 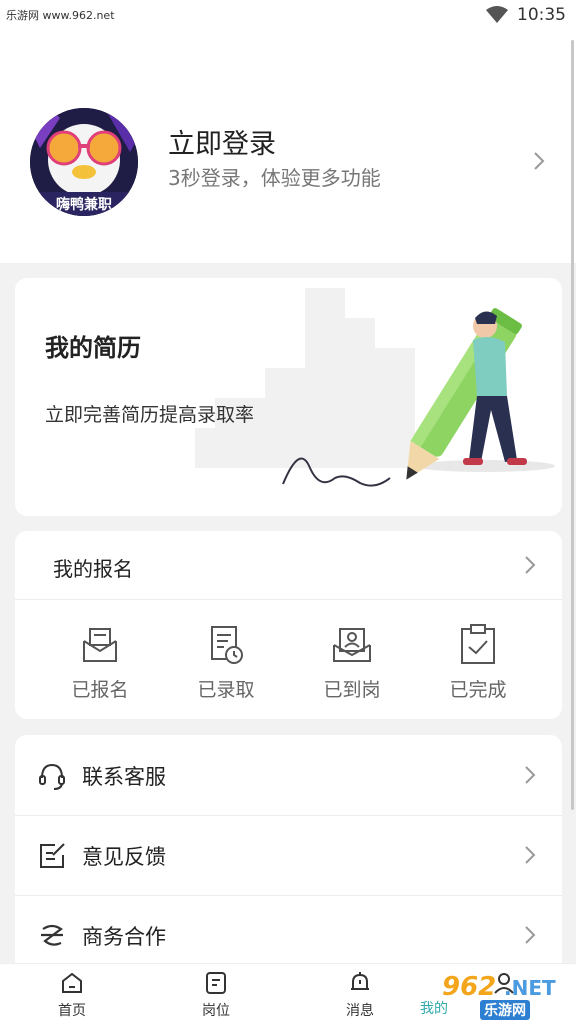 What do you see at coordinates (478, 690) in the screenshot?
I see `status-label: 已完成` at bounding box center [478, 690].